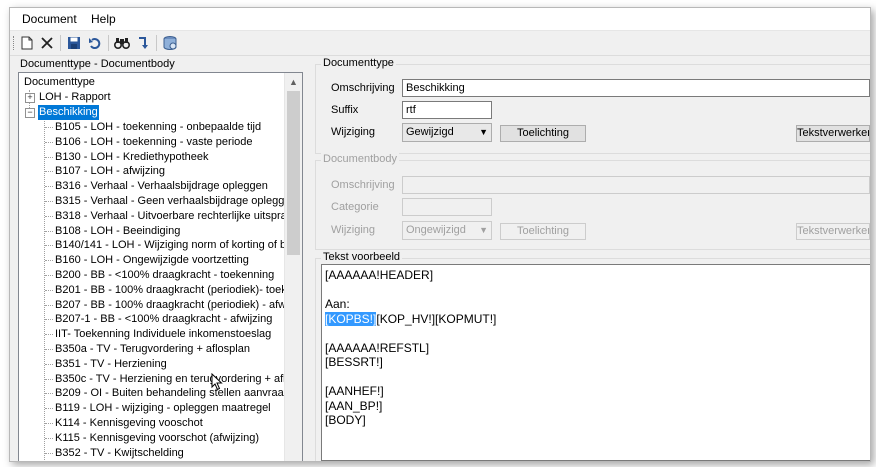  What do you see at coordinates (97, 64) in the screenshot?
I see `tree-panel-title: Documenttype - Documentbody` at bounding box center [97, 64].